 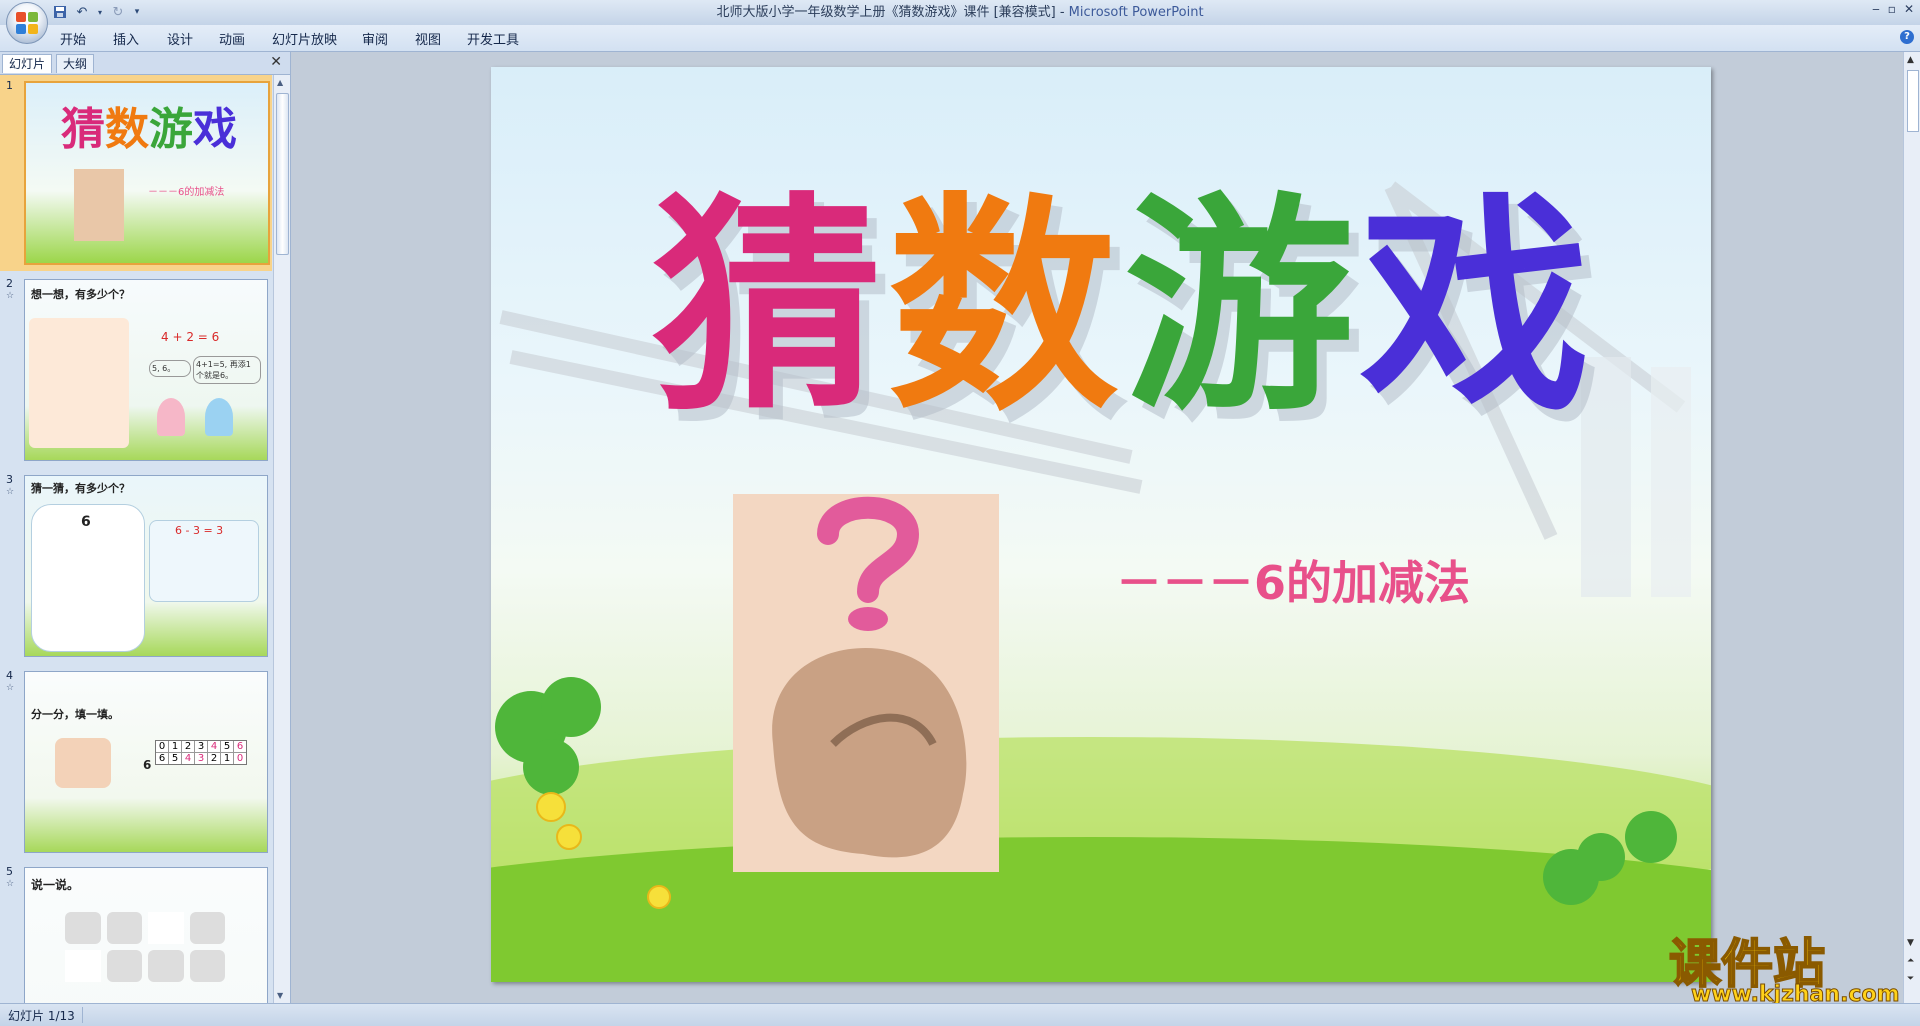 What do you see at coordinates (75, 63) in the screenshot?
I see `tab-outline: 大纲` at bounding box center [75, 63].